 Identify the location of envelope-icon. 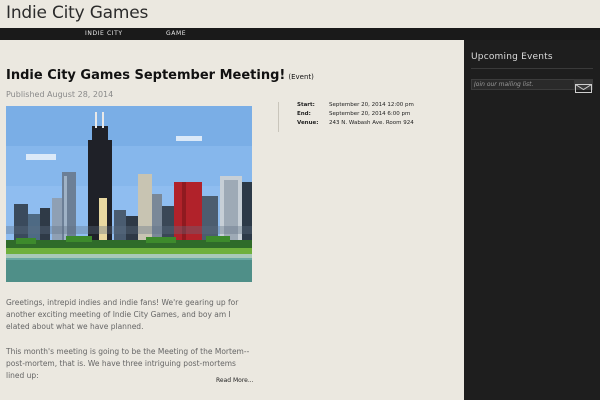
(583, 88).